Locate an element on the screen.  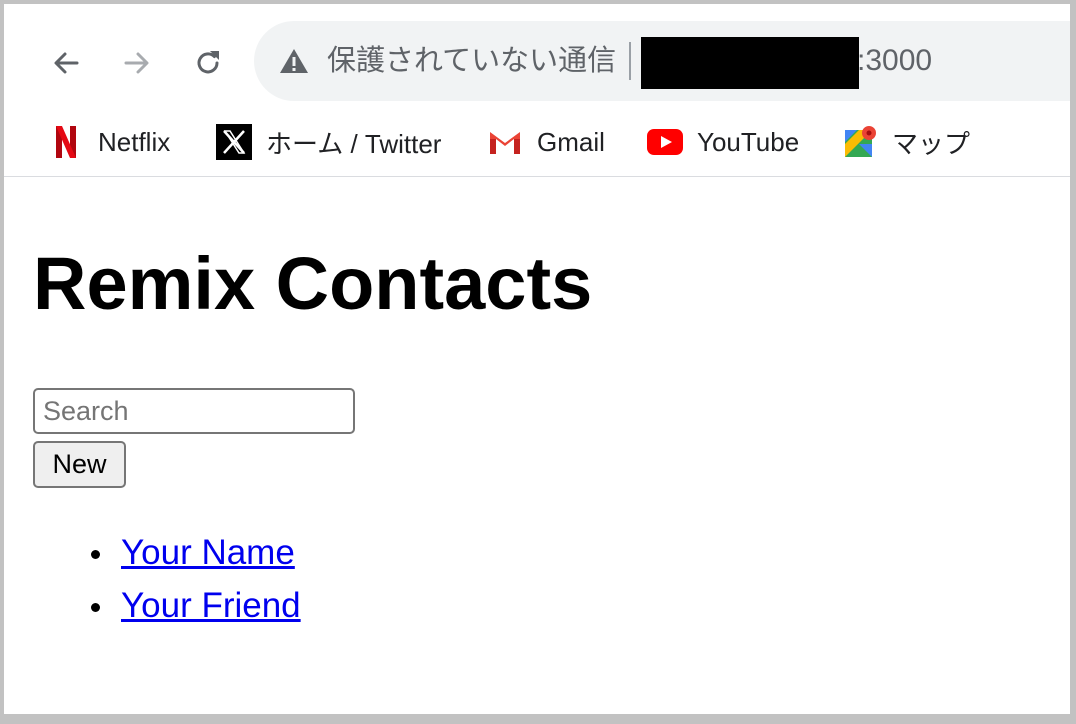
back-button is located at coordinates (66, 63).